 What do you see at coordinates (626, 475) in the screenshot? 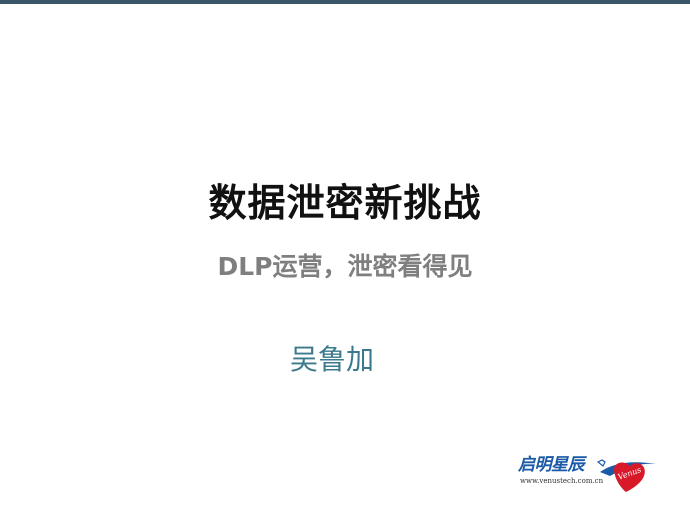
I see `venus-logo-icon: Venus` at bounding box center [626, 475].